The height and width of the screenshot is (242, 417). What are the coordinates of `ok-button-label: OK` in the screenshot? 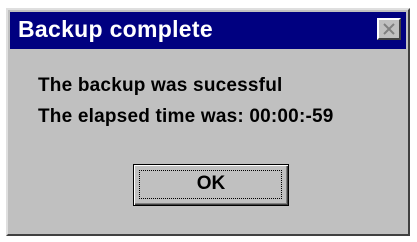 It's located at (211, 183).